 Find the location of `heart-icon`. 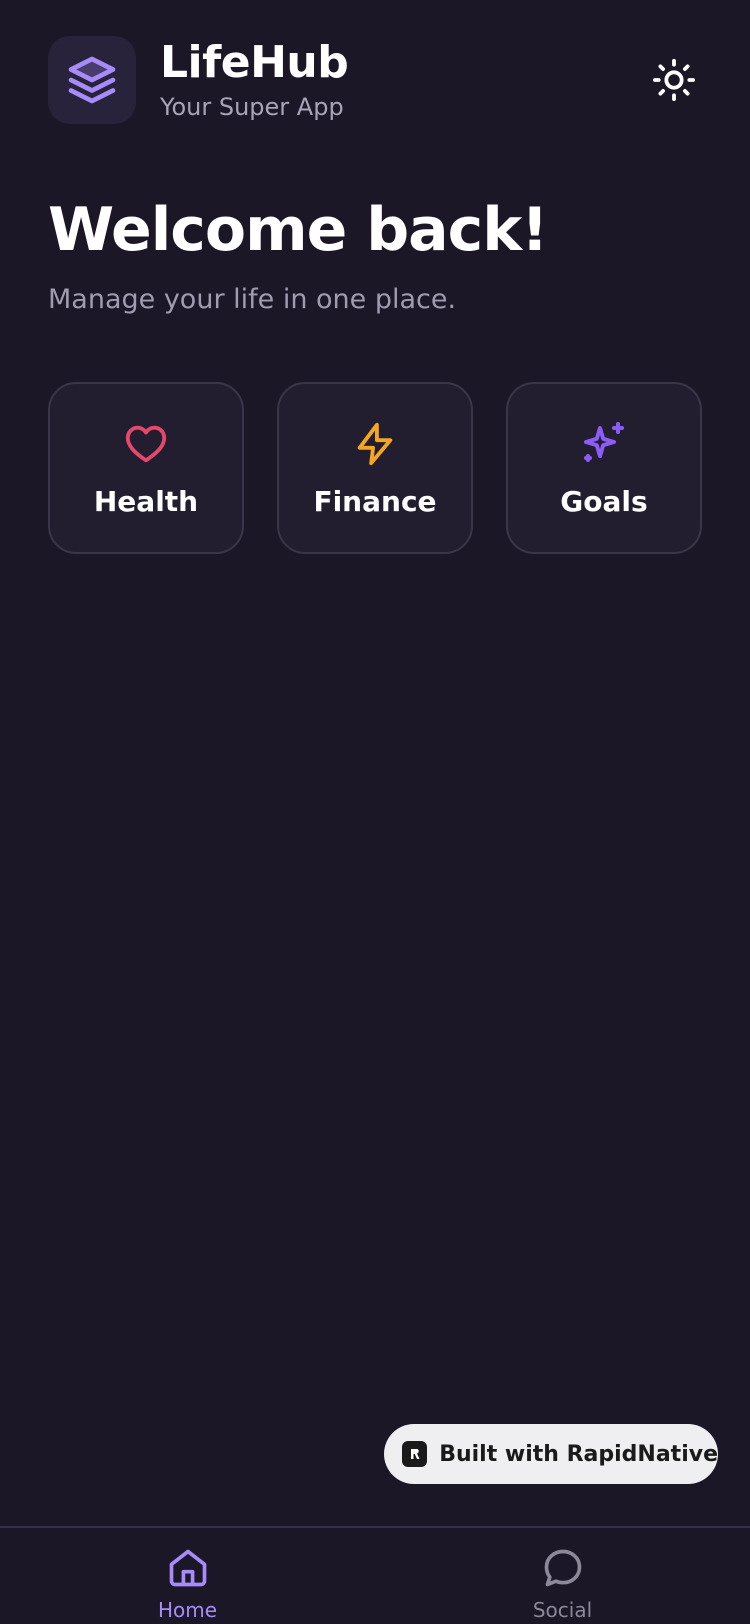

heart-icon is located at coordinates (146, 444).